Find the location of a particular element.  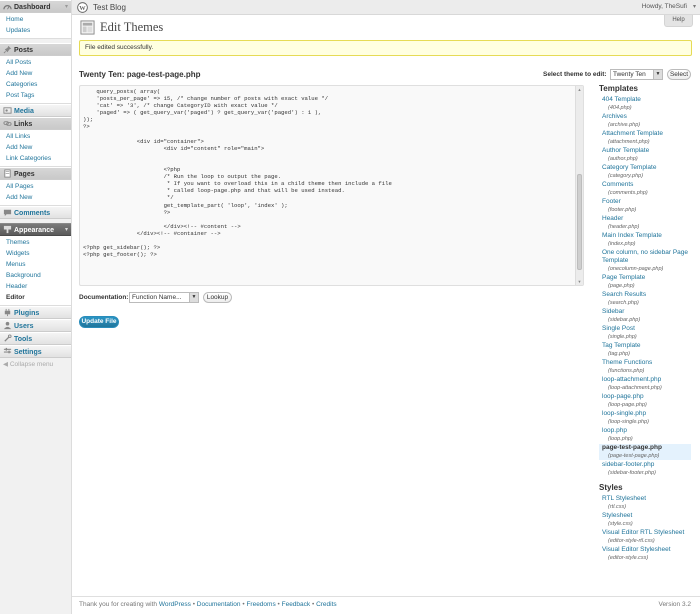

submenu-background: Background is located at coordinates (35, 275).